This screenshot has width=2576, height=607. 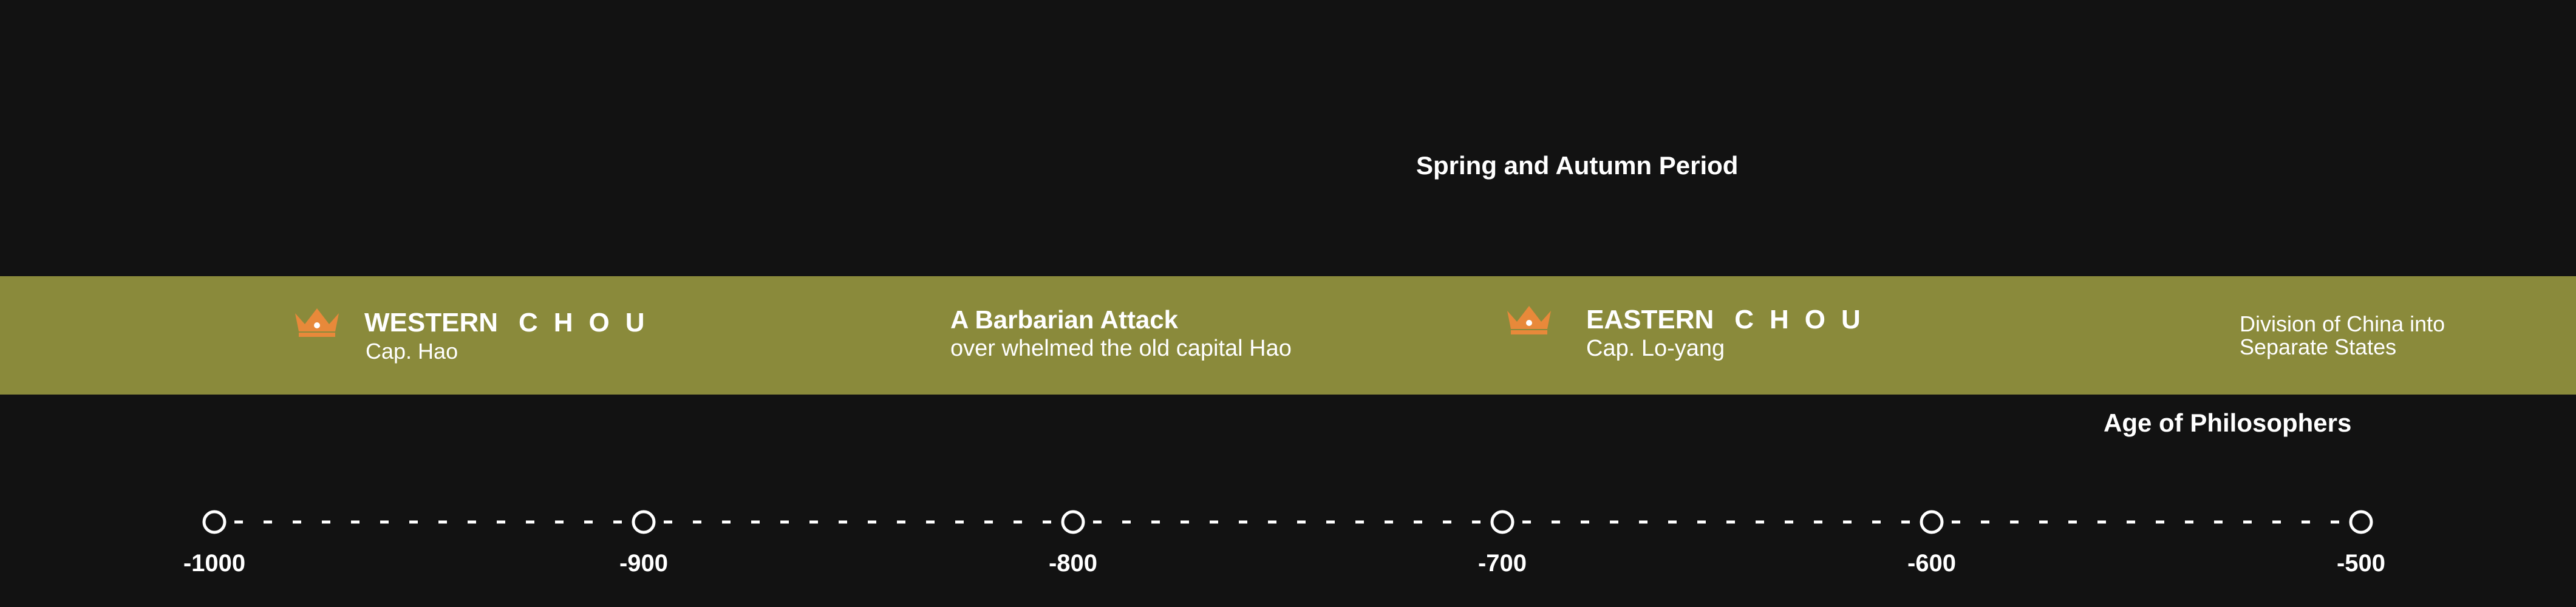 I want to click on spring-autumn-period-label: Spring and Autumn Period, so click(x=1577, y=165).